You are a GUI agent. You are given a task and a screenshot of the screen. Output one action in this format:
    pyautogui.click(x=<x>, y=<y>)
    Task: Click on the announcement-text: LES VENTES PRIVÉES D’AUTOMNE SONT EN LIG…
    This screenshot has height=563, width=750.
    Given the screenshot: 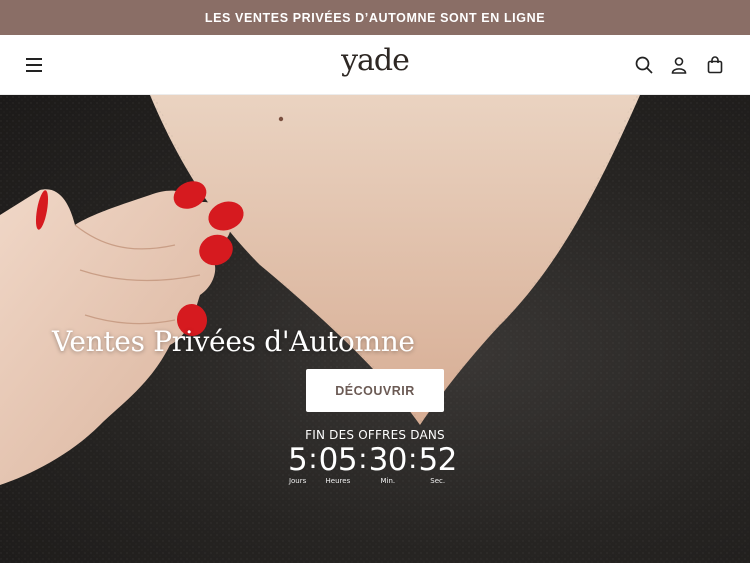 What is the action you would take?
    pyautogui.click(x=375, y=17)
    